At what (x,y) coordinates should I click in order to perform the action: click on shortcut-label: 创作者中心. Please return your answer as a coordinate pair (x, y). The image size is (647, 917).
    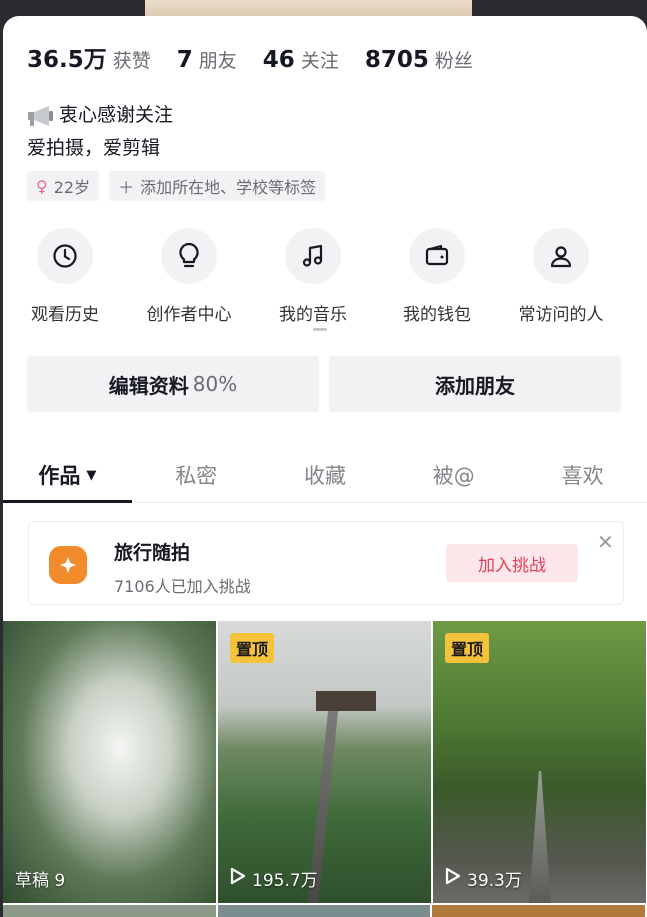
    Looking at the image, I should click on (189, 315).